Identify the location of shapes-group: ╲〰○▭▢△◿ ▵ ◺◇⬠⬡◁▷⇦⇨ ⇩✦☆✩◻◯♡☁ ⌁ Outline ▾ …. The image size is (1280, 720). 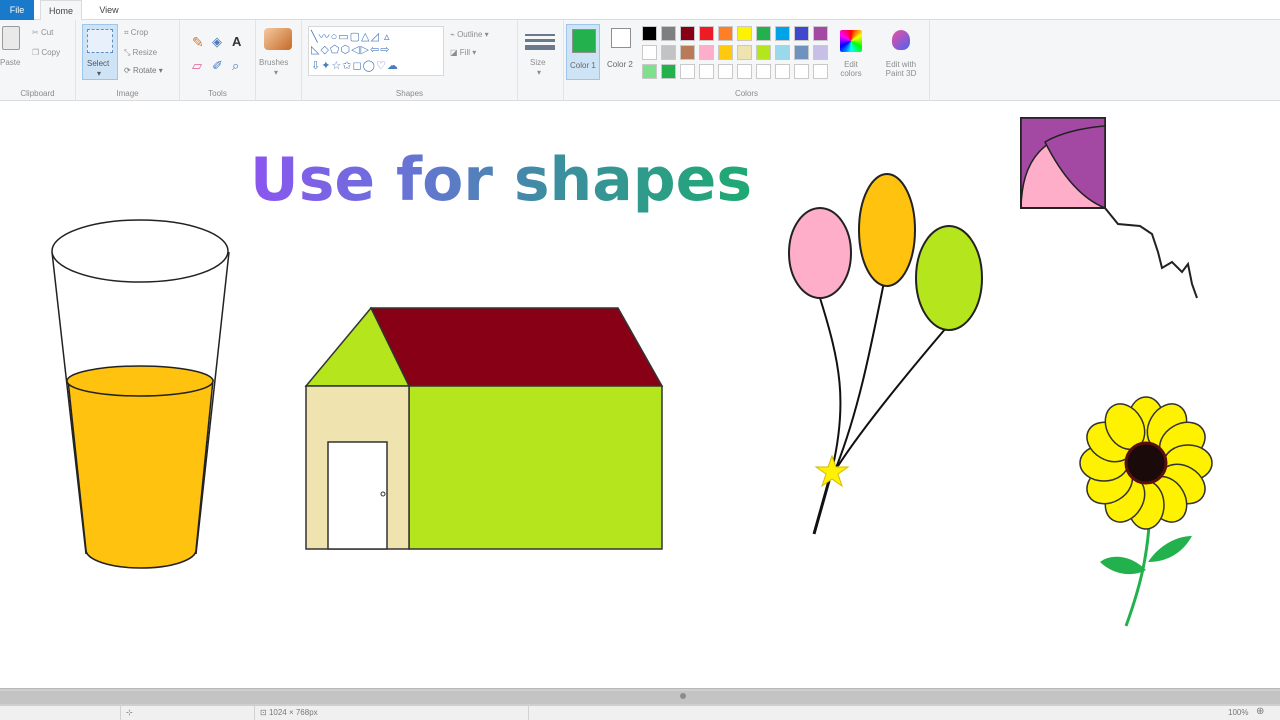
(410, 60).